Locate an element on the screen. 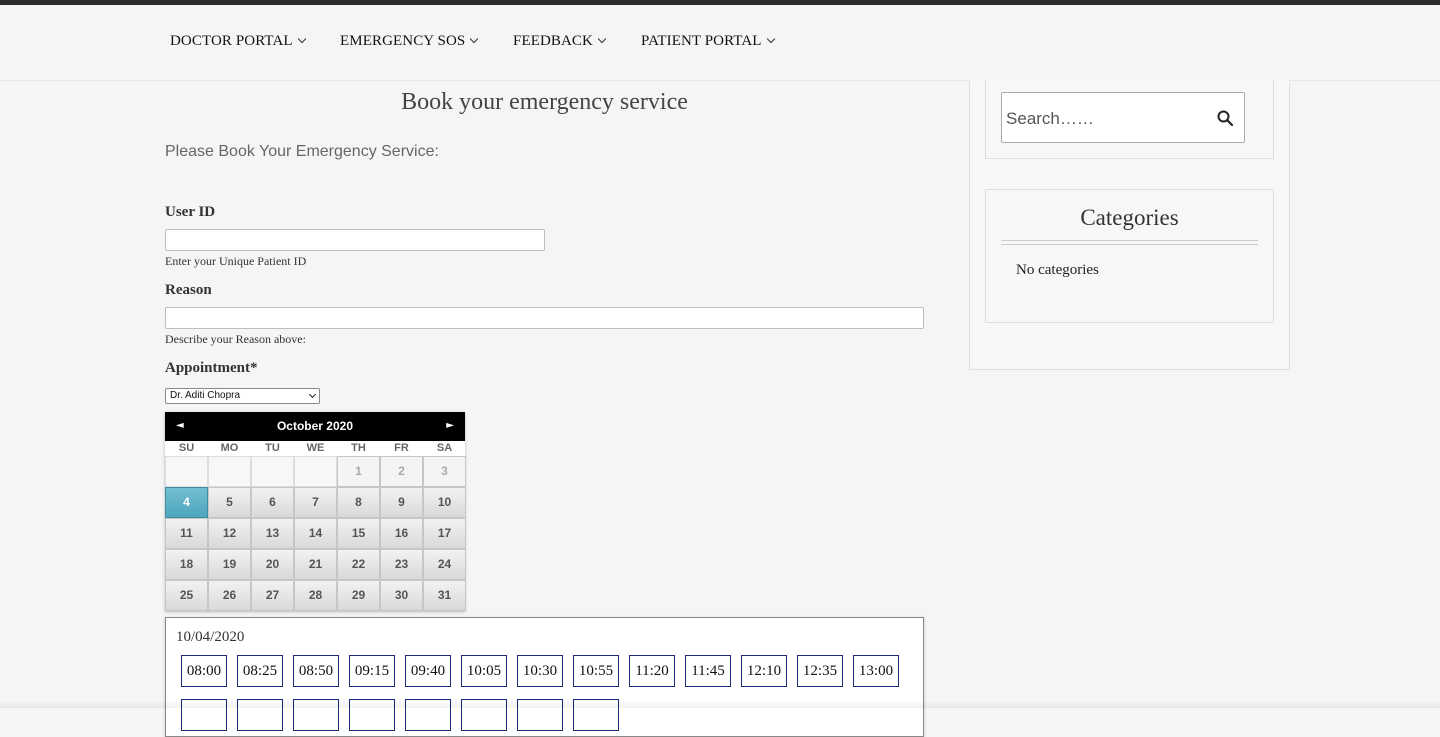 The width and height of the screenshot is (1440, 737). search-icon is located at coordinates (1225, 118).